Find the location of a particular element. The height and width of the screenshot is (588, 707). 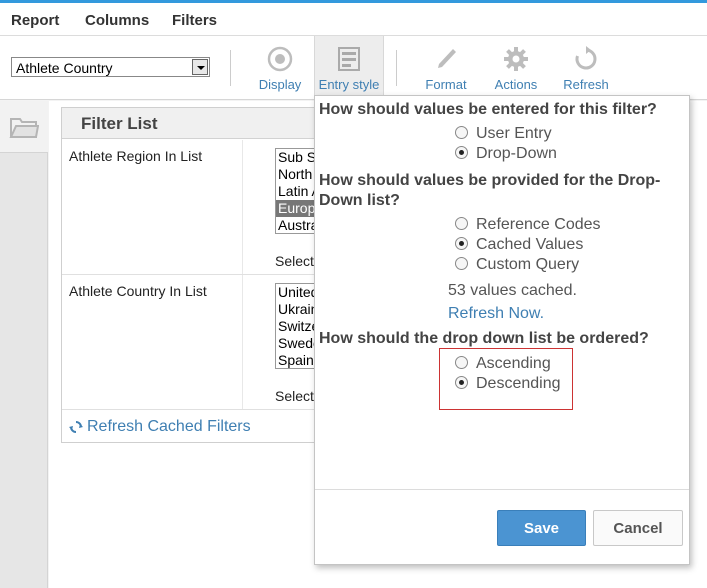

actions-button: Actions is located at coordinates (516, 68).